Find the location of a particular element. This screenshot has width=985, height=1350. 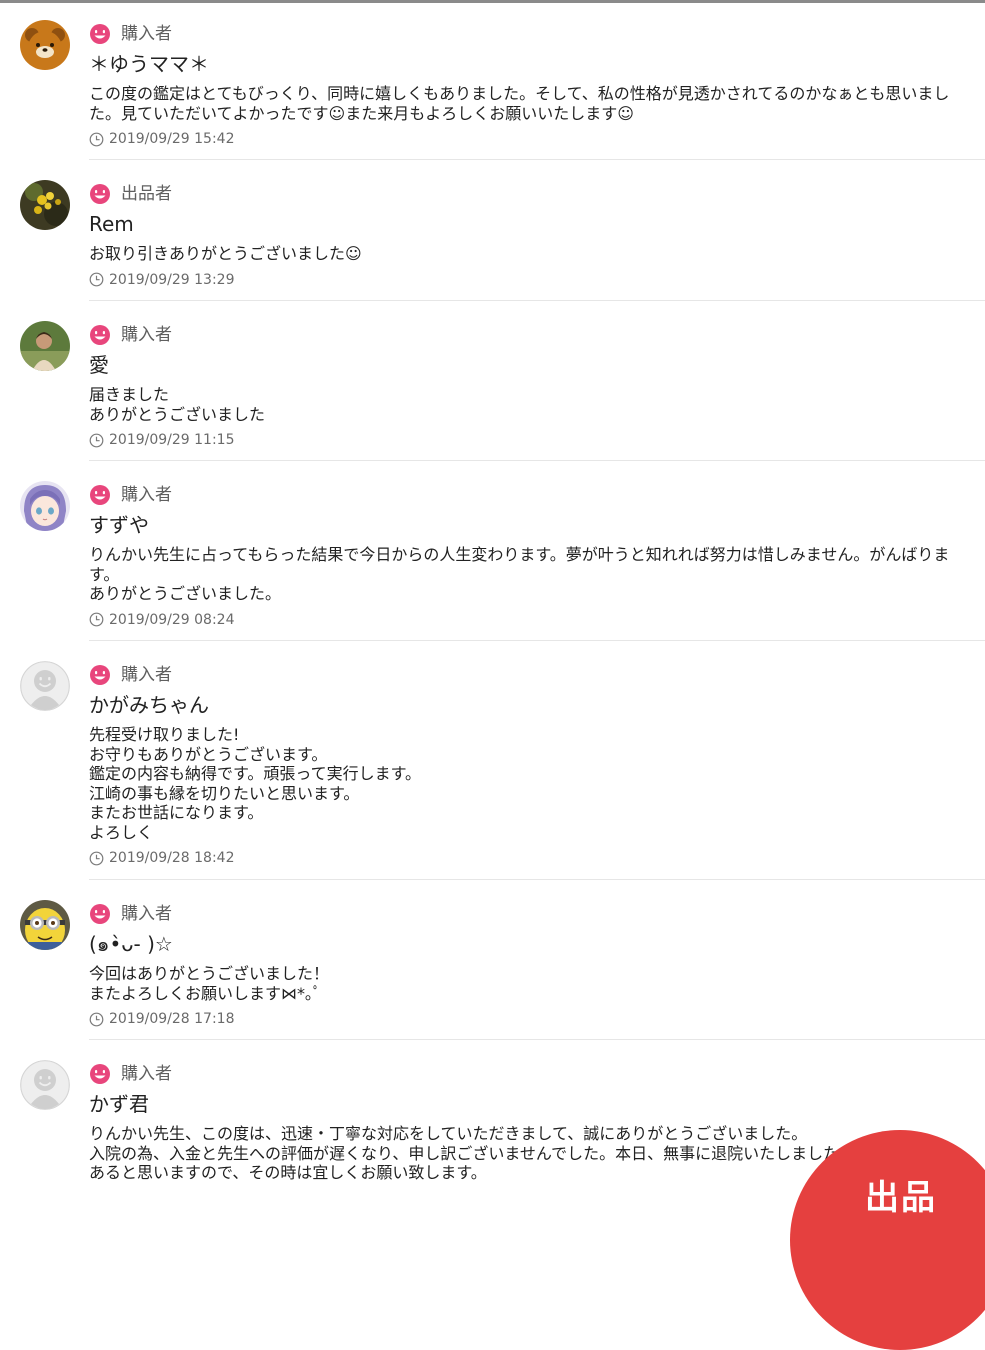

review-item: 購入者 愛 届きました ありがとうございました 2019/09/29 11:15 is located at coordinates (492, 381).